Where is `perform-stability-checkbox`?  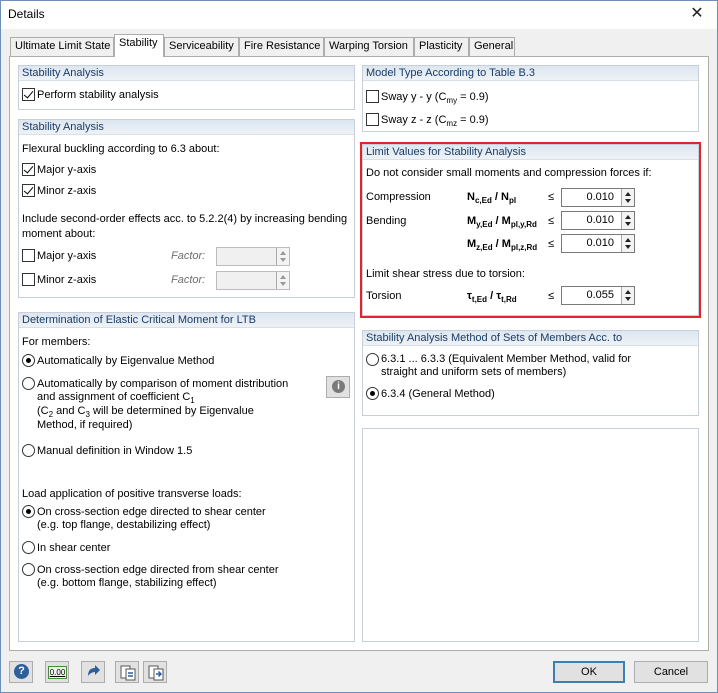
perform-stability-checkbox is located at coordinates (28, 94).